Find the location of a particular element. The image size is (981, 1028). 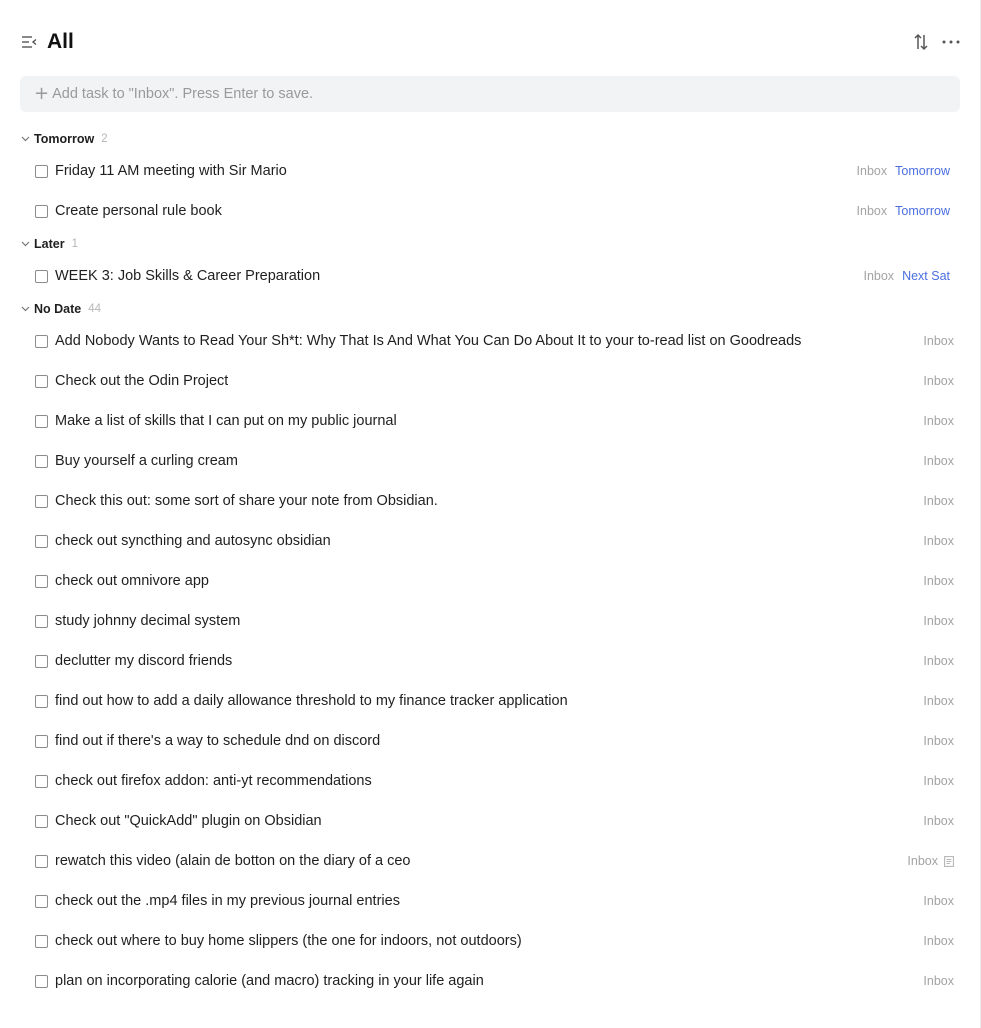

collapse-sidebar-icon is located at coordinates (29, 42).